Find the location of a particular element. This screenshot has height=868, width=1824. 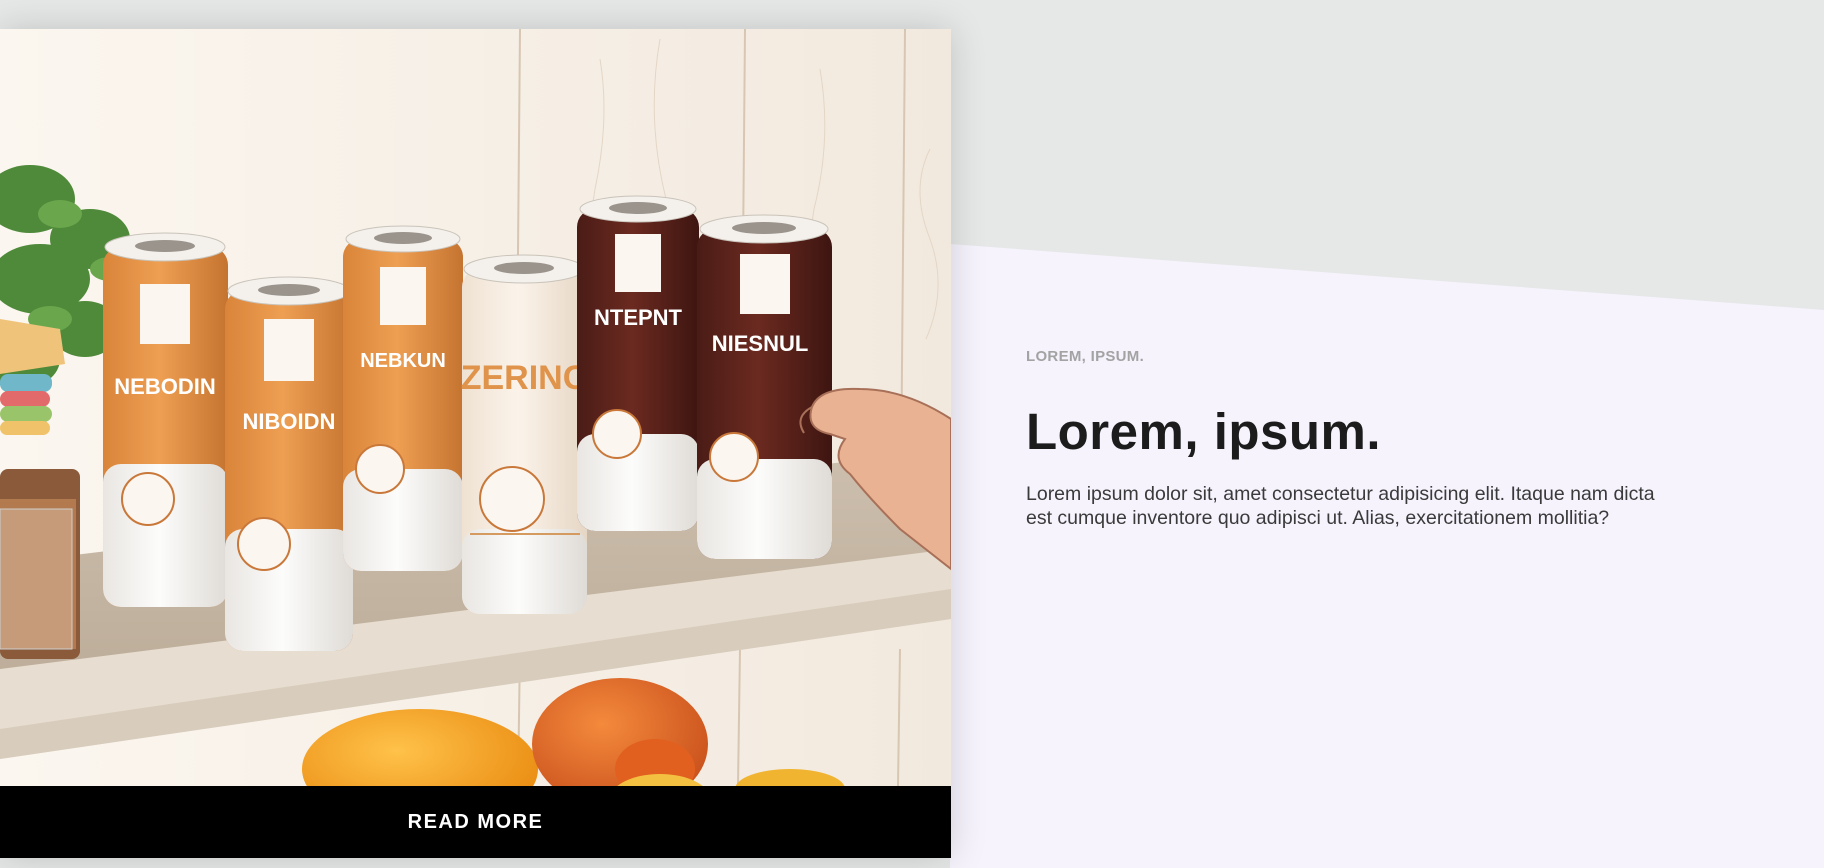

can-label-4: ZERINC is located at coordinates (524, 378).